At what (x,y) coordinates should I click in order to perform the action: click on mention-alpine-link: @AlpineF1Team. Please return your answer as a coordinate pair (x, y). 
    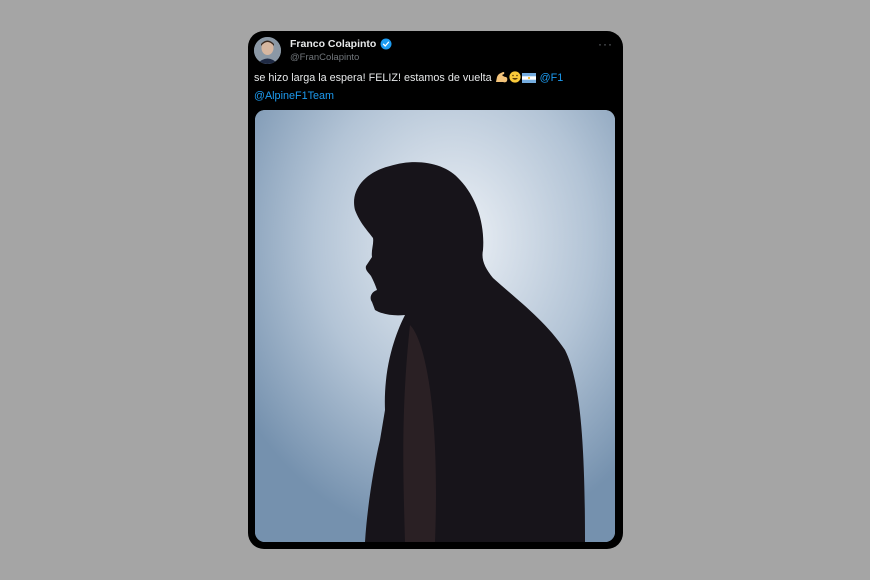
    Looking at the image, I should click on (294, 96).